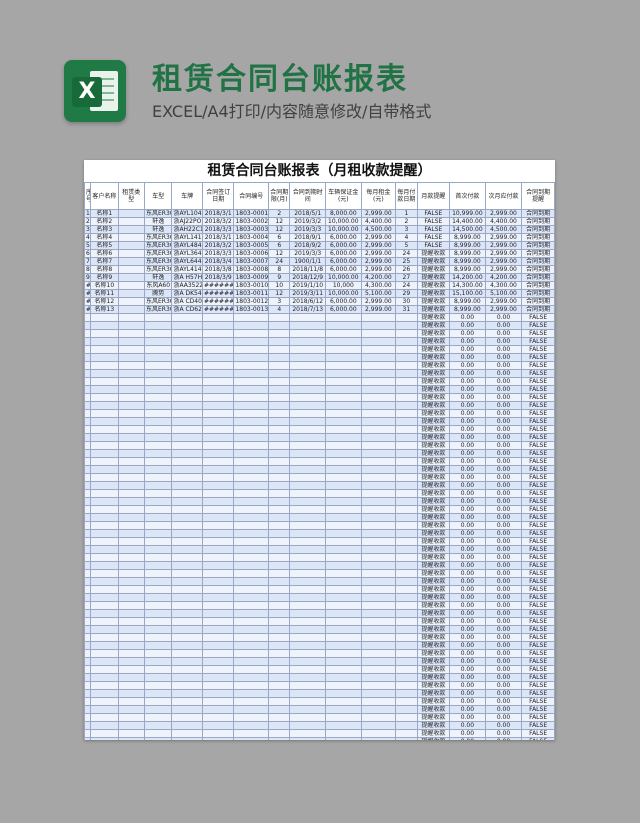 This screenshot has height=823, width=640. What do you see at coordinates (187, 245) in the screenshot?
I see `table-cell: 浙AYL484` at bounding box center [187, 245].